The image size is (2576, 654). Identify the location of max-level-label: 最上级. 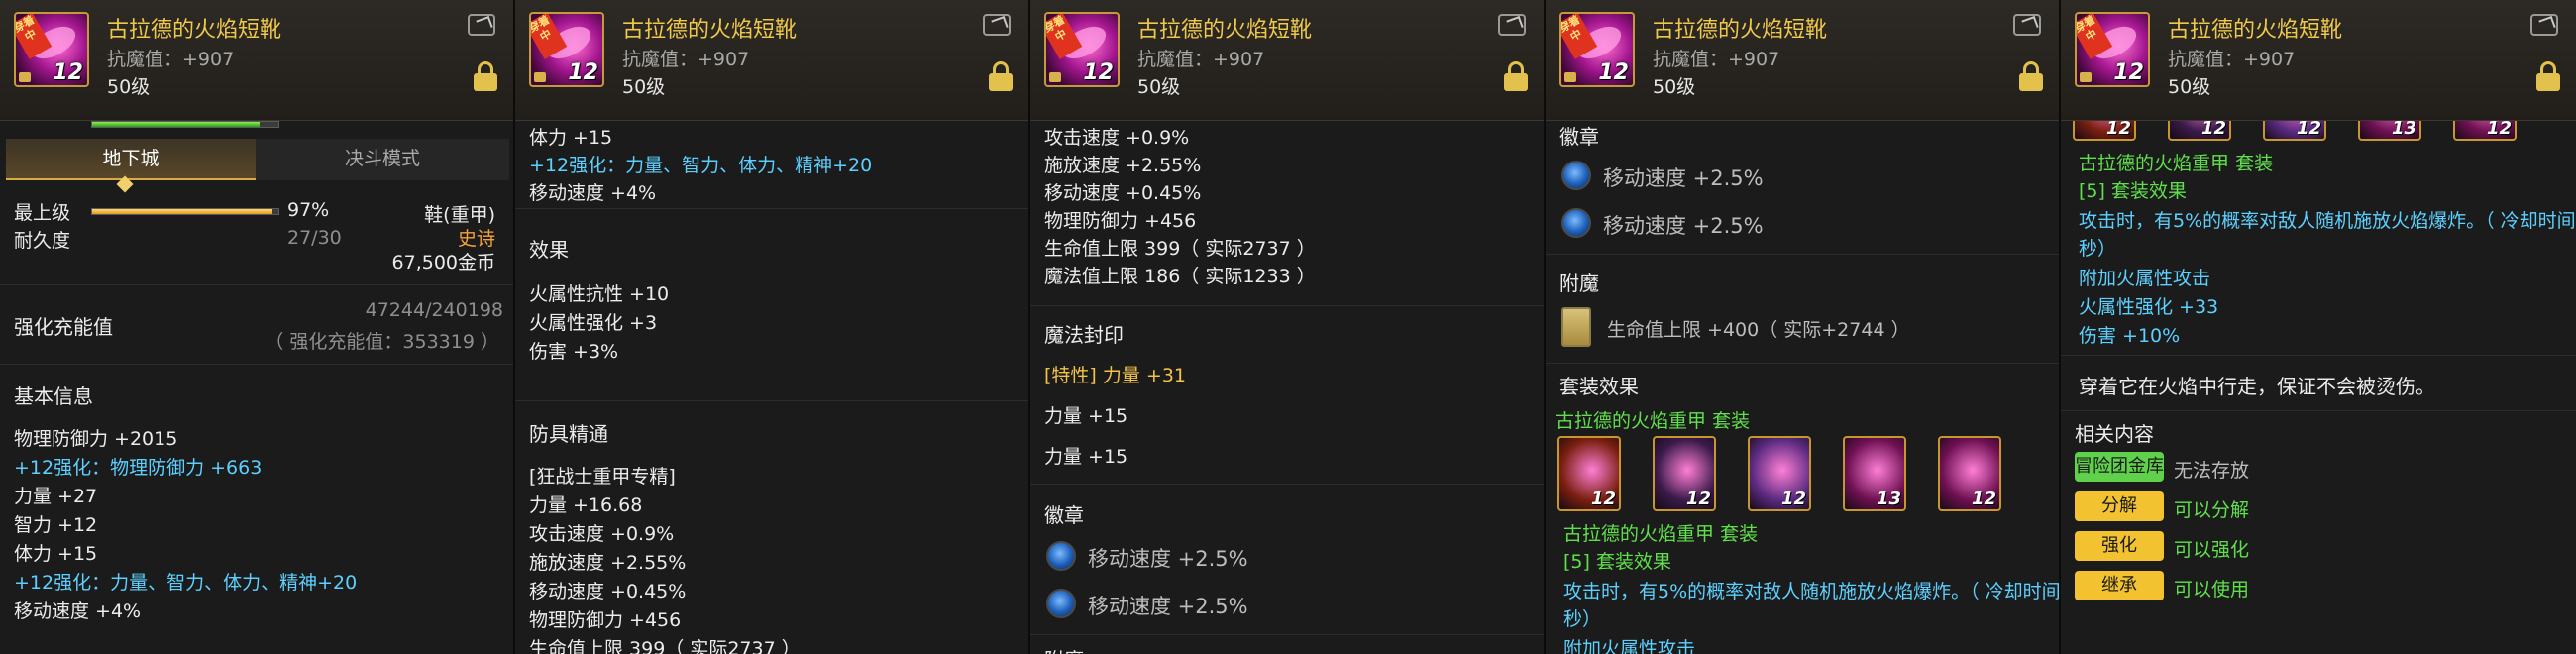
(42, 213).